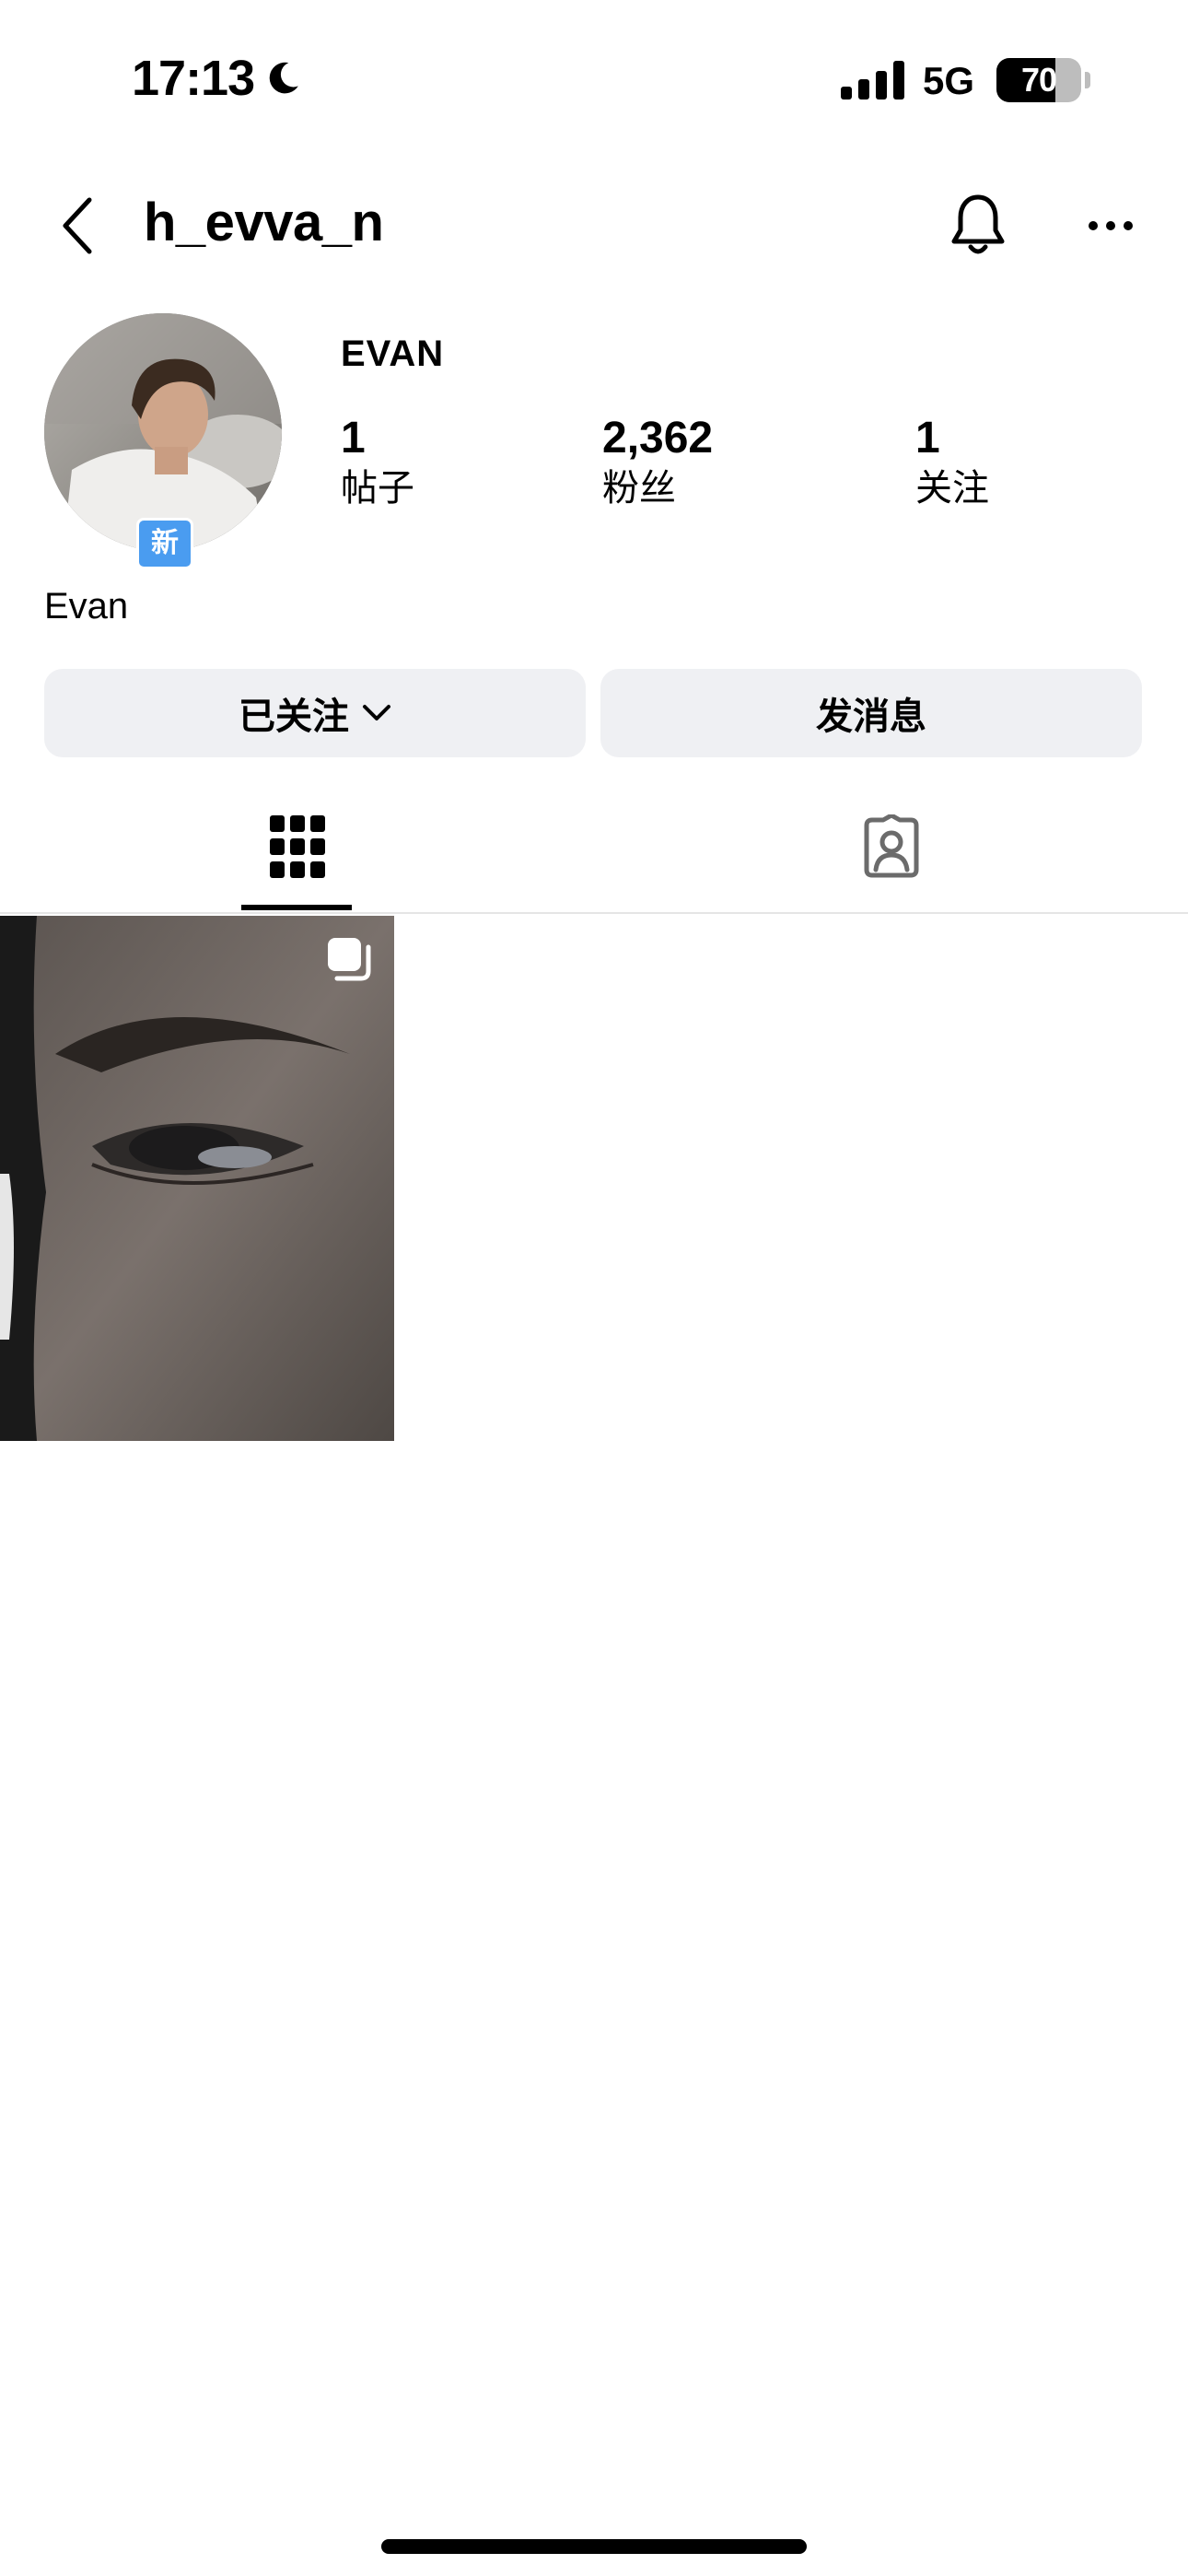  I want to click on stat-followers: 2,362 粉丝, so click(657, 462).